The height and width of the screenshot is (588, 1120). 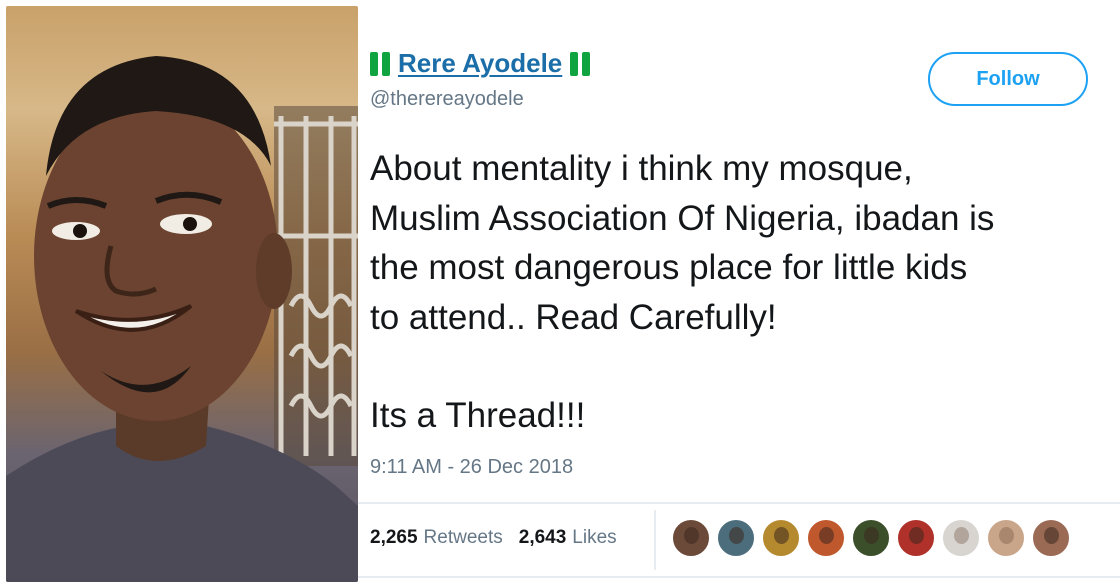 What do you see at coordinates (1008, 79) in the screenshot?
I see `follow-button: Follow` at bounding box center [1008, 79].